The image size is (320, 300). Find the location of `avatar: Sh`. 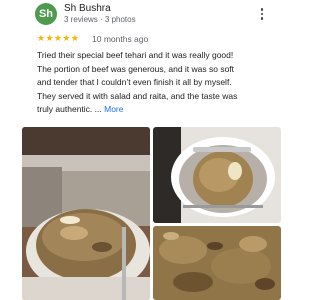

avatar: Sh is located at coordinates (46, 14).